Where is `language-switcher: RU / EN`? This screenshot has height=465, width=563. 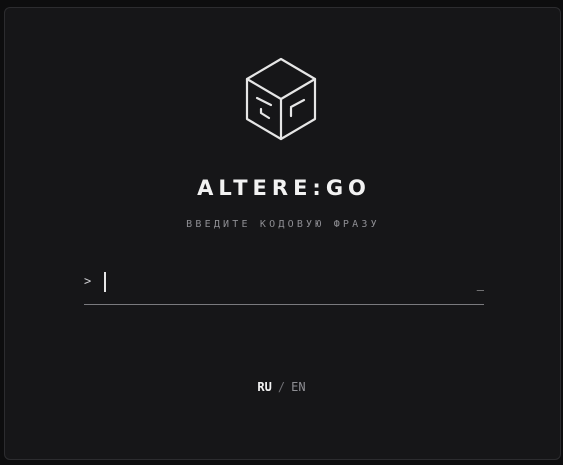 language-switcher: RU / EN is located at coordinates (281, 387).